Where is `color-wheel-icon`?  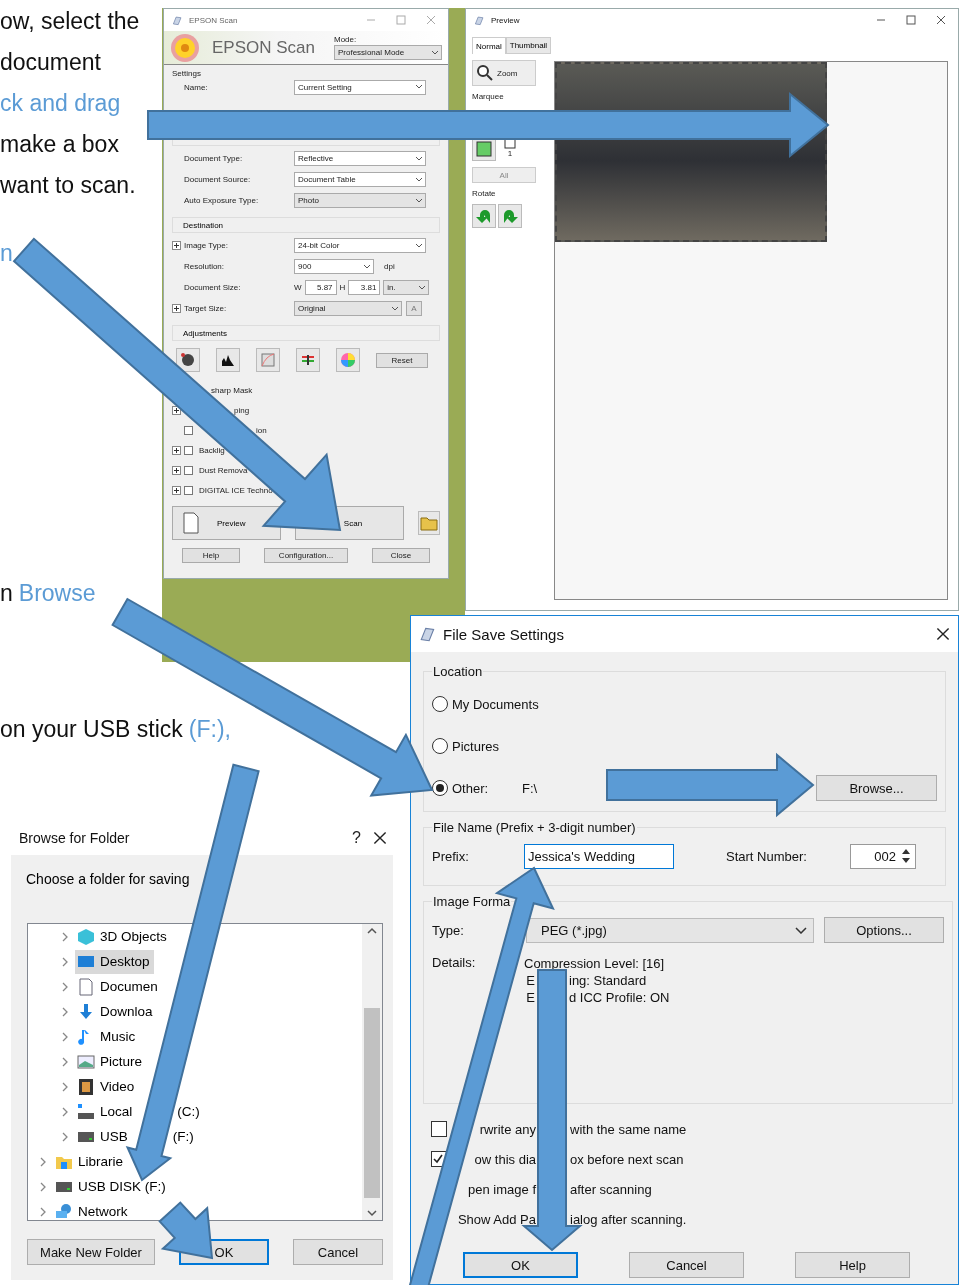
color-wheel-icon is located at coordinates (348, 360).